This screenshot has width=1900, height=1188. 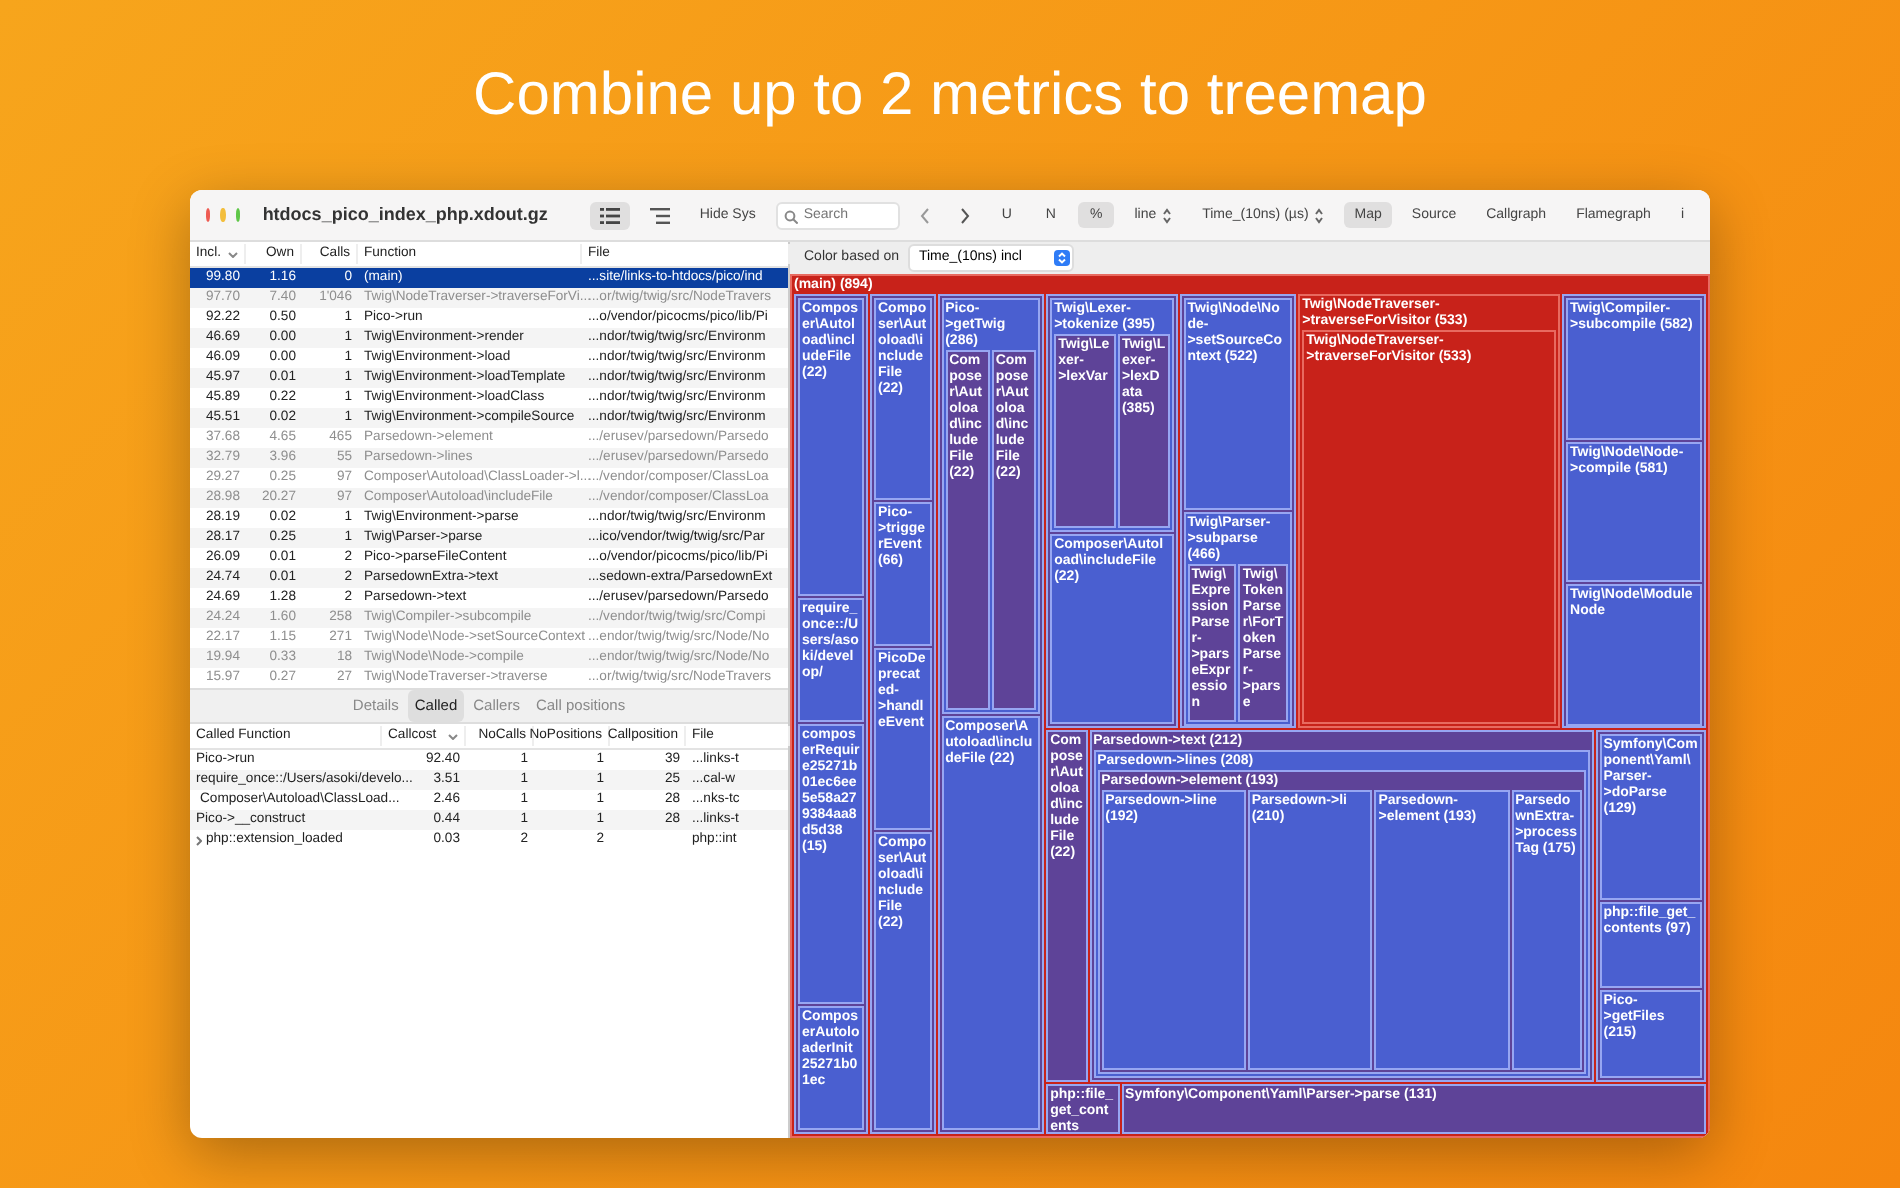 I want to click on chevron-left-icon, so click(x=924, y=215).